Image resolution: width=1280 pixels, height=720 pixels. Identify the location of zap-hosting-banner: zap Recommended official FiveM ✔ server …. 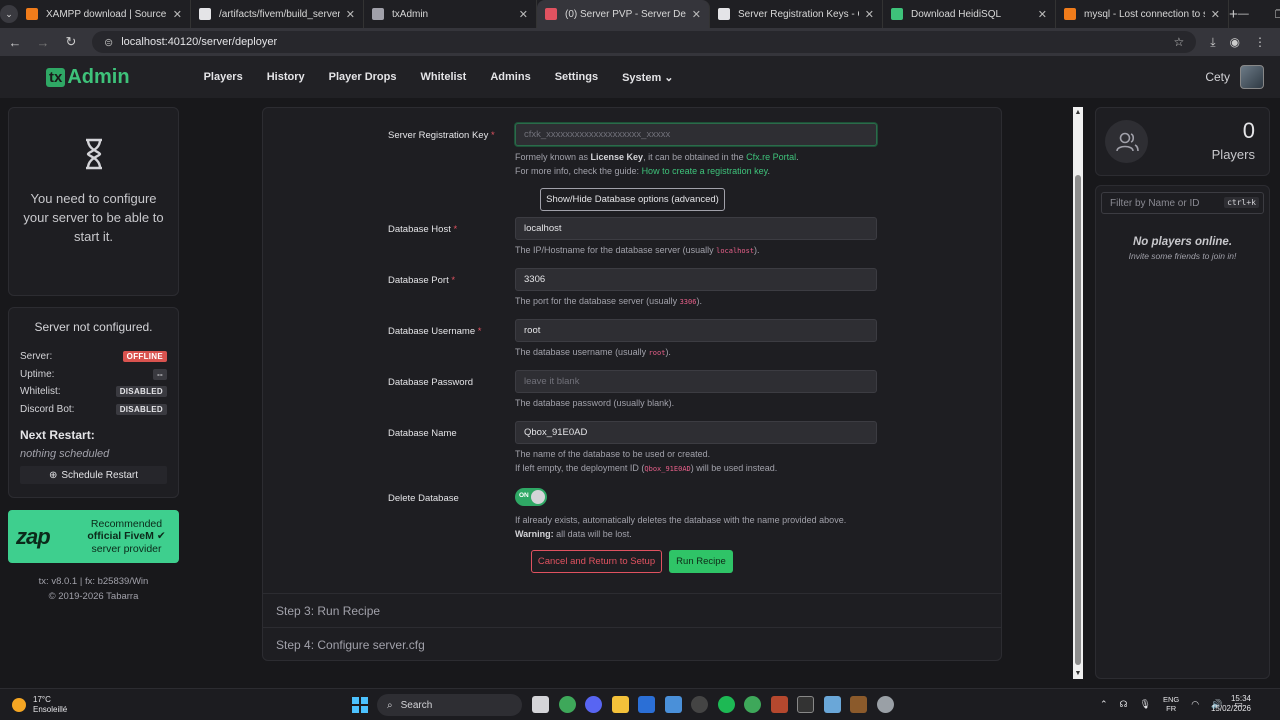
(93, 536).